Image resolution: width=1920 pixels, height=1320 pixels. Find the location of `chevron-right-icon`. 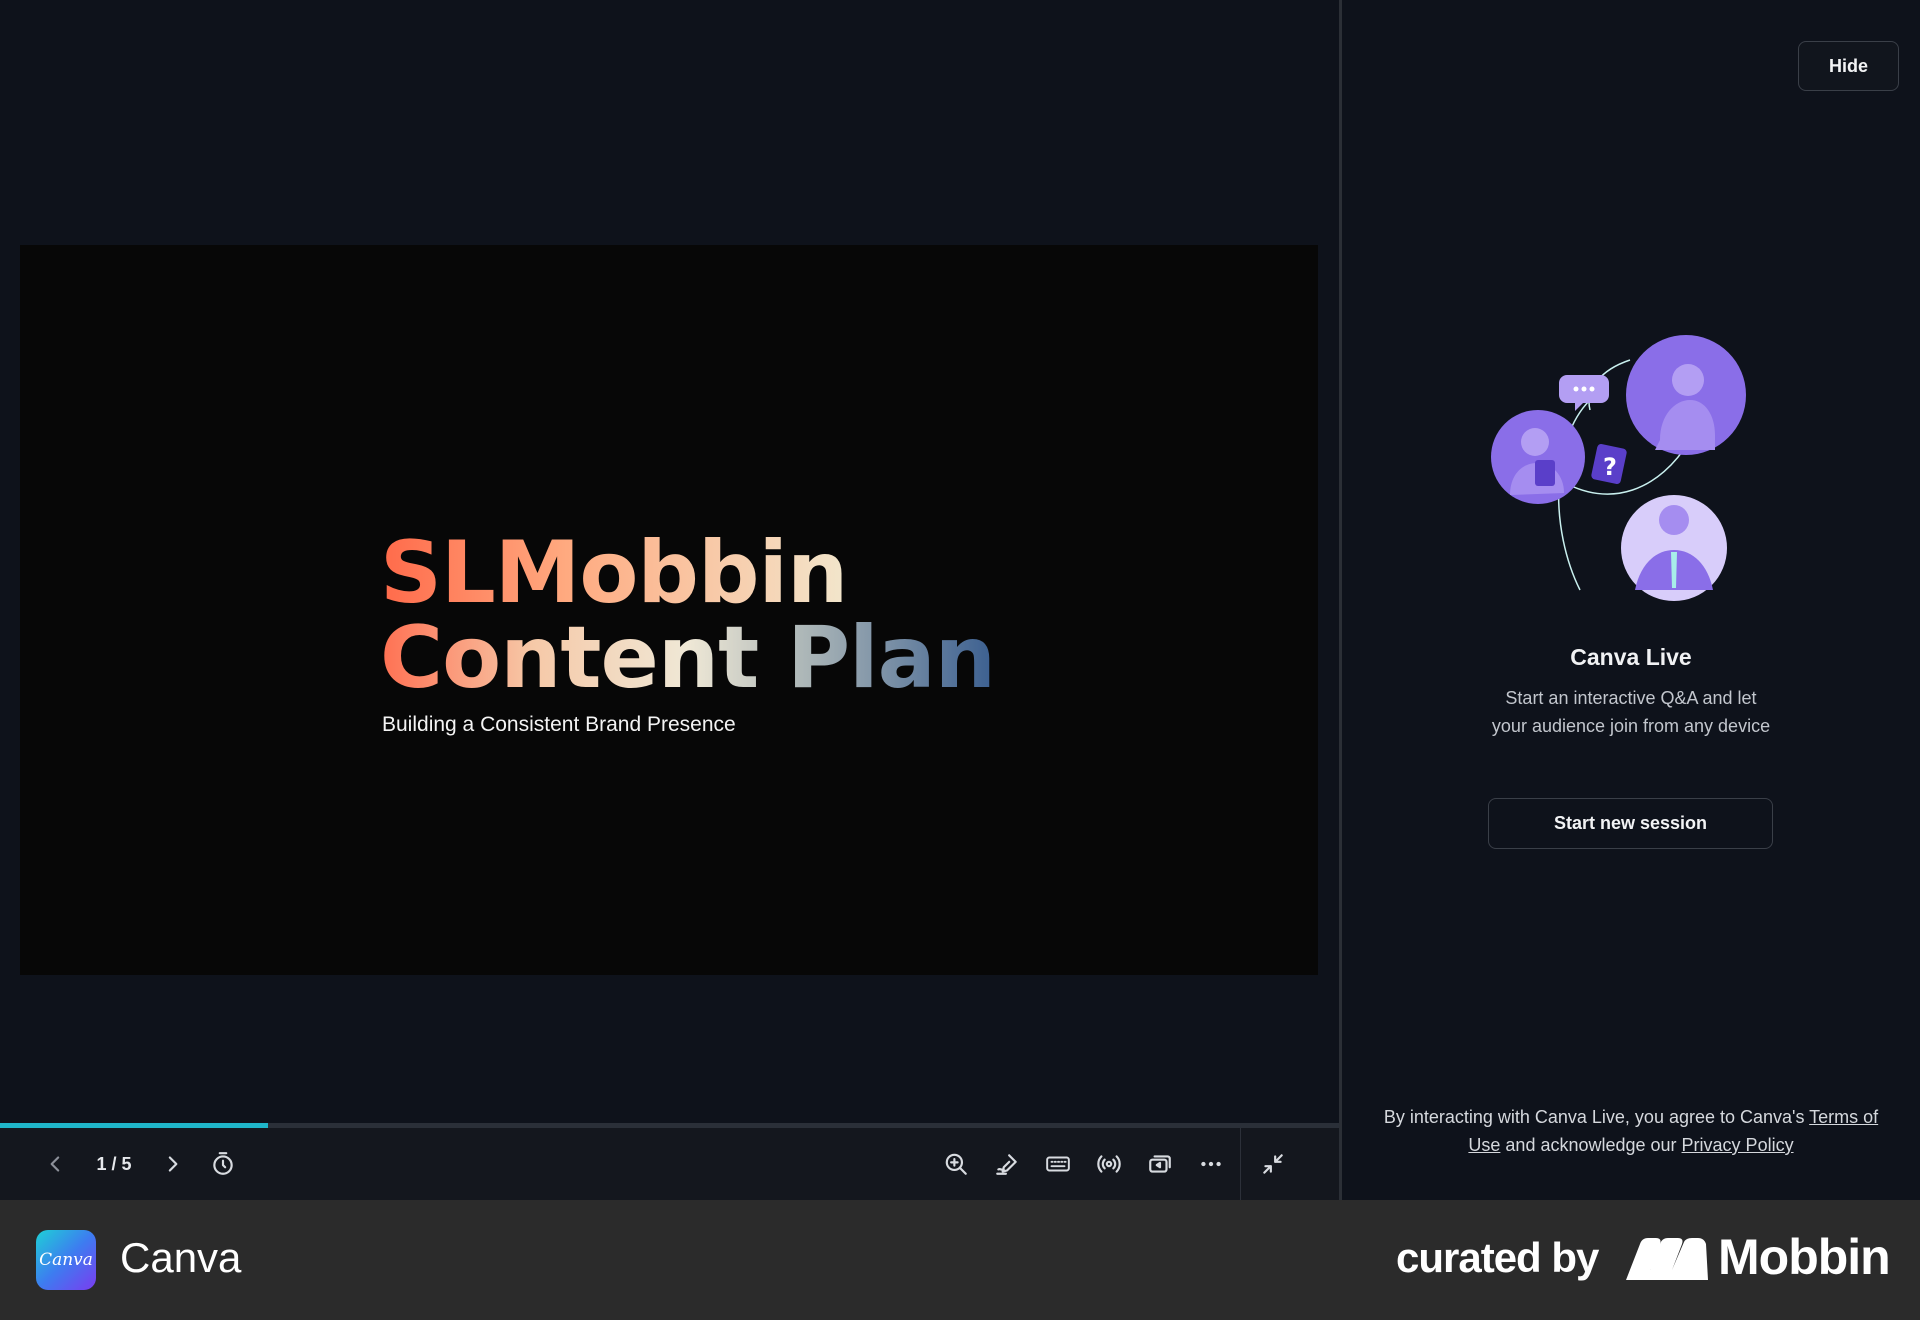

chevron-right-icon is located at coordinates (173, 1164).